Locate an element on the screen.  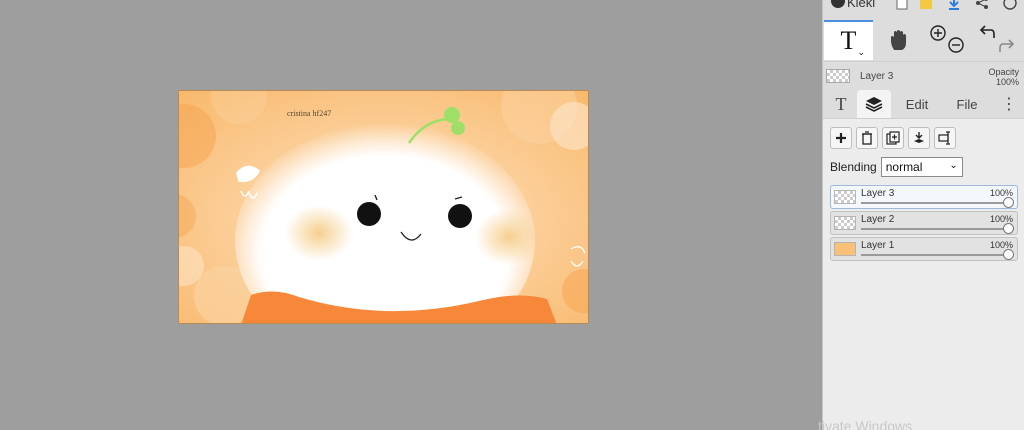
layer-list: Layer 3 100% Layer 2 100% Layer 1 100% is located at coordinates (924, 224).